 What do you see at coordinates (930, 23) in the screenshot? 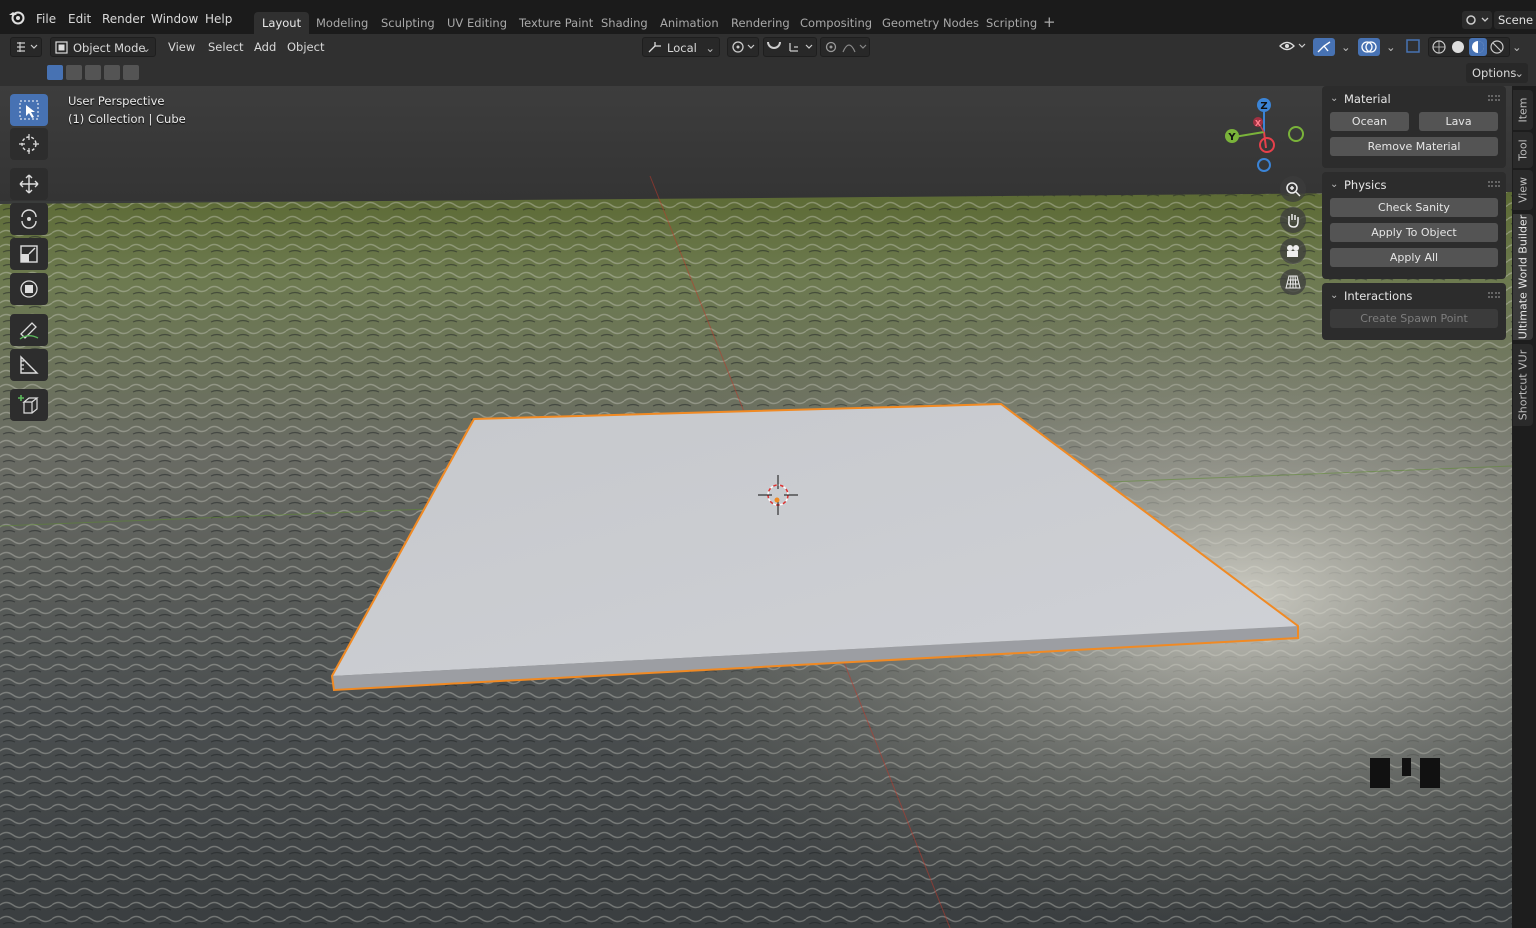
I see `tab-geometry-nodes: Geometry Nodes` at bounding box center [930, 23].